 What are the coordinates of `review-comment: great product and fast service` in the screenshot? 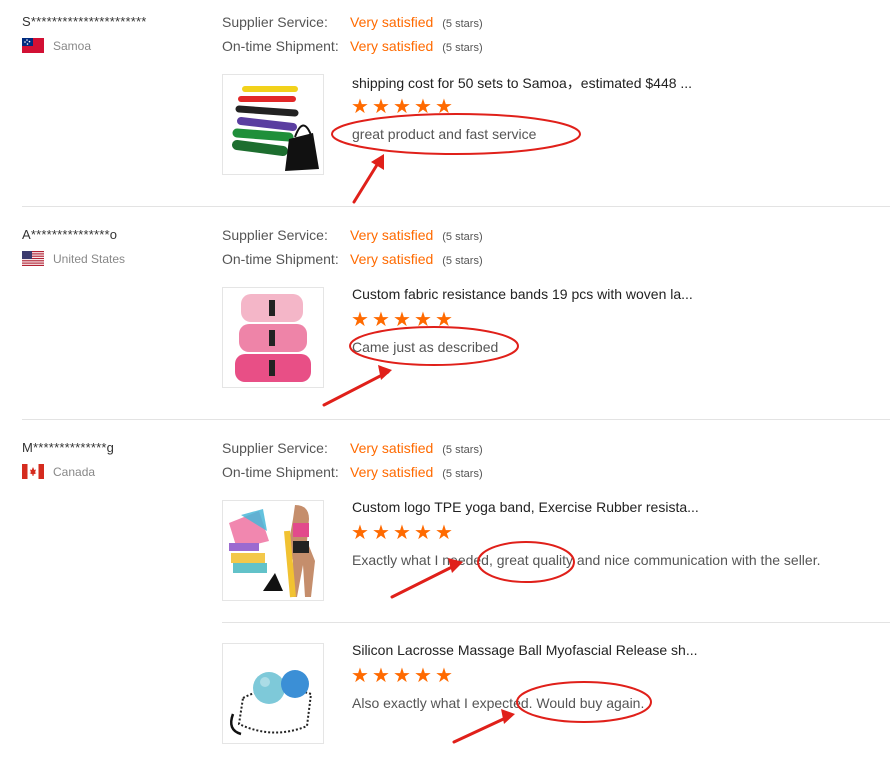 It's located at (444, 134).